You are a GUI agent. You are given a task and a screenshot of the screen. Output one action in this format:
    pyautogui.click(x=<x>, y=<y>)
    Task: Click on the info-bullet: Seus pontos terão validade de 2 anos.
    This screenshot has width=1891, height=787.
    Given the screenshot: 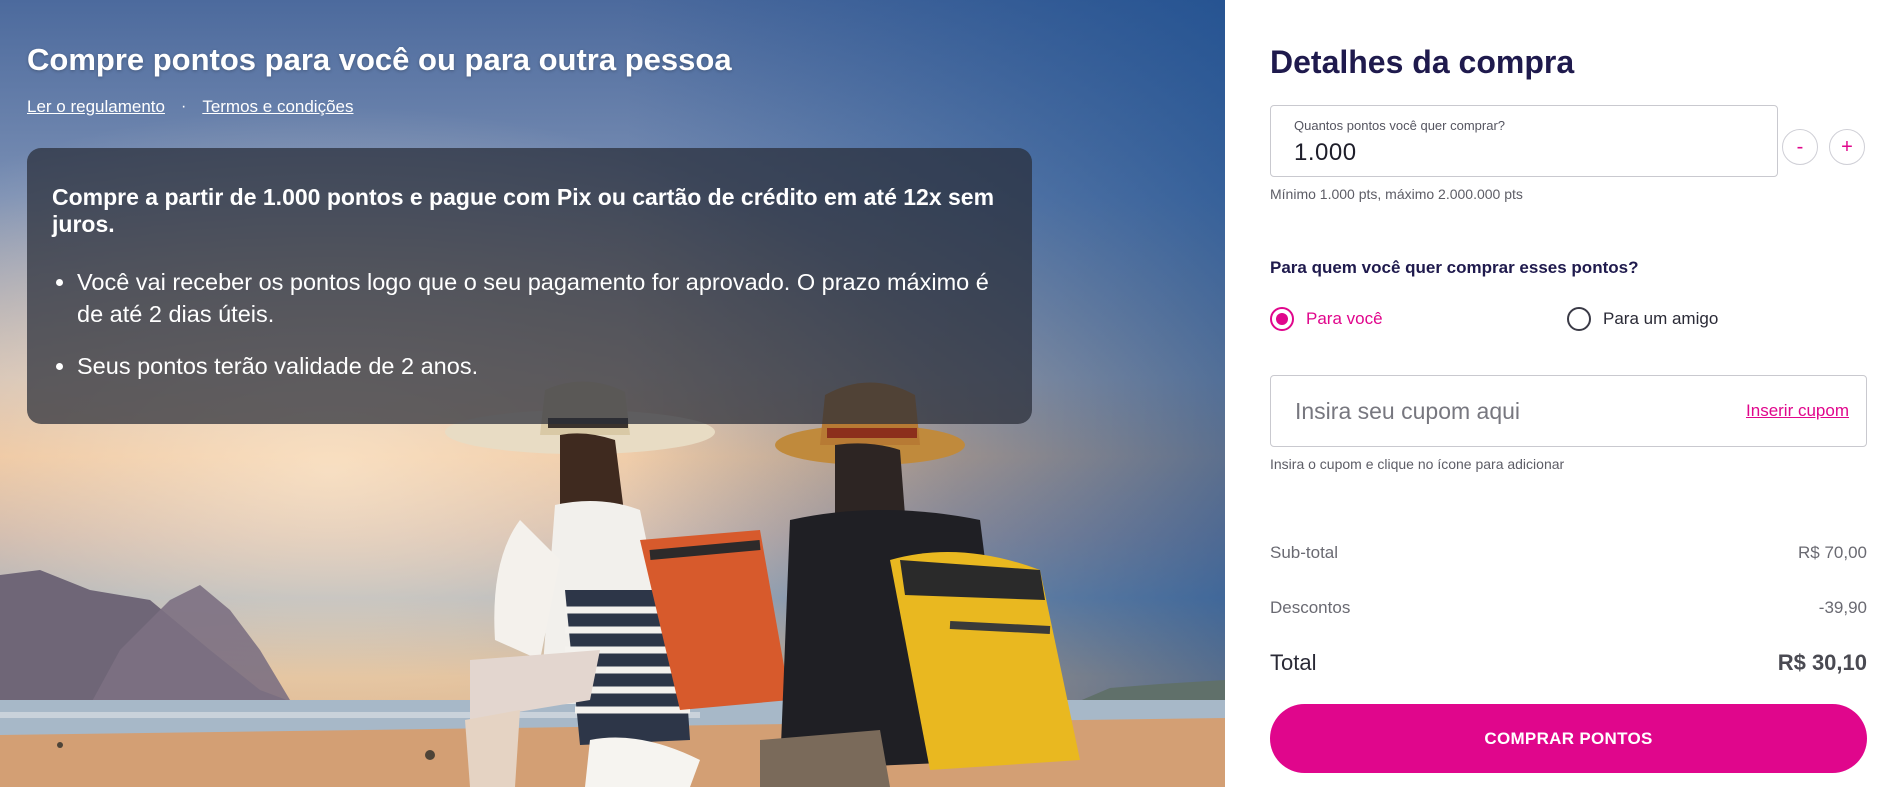 What is the action you would take?
    pyautogui.click(x=542, y=366)
    